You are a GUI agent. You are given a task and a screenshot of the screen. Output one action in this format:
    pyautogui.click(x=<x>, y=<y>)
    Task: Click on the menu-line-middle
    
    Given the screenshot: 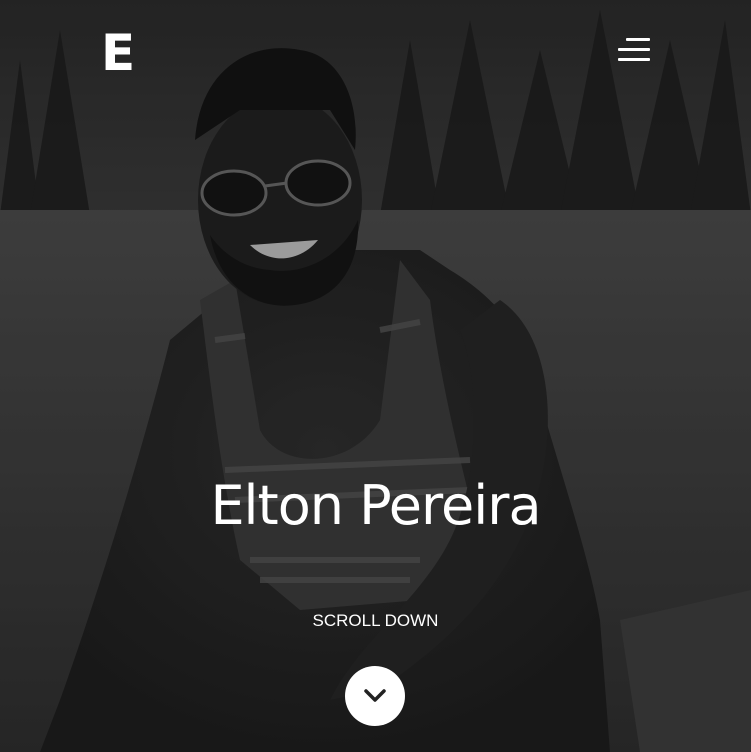 What is the action you would take?
    pyautogui.click(x=634, y=49)
    